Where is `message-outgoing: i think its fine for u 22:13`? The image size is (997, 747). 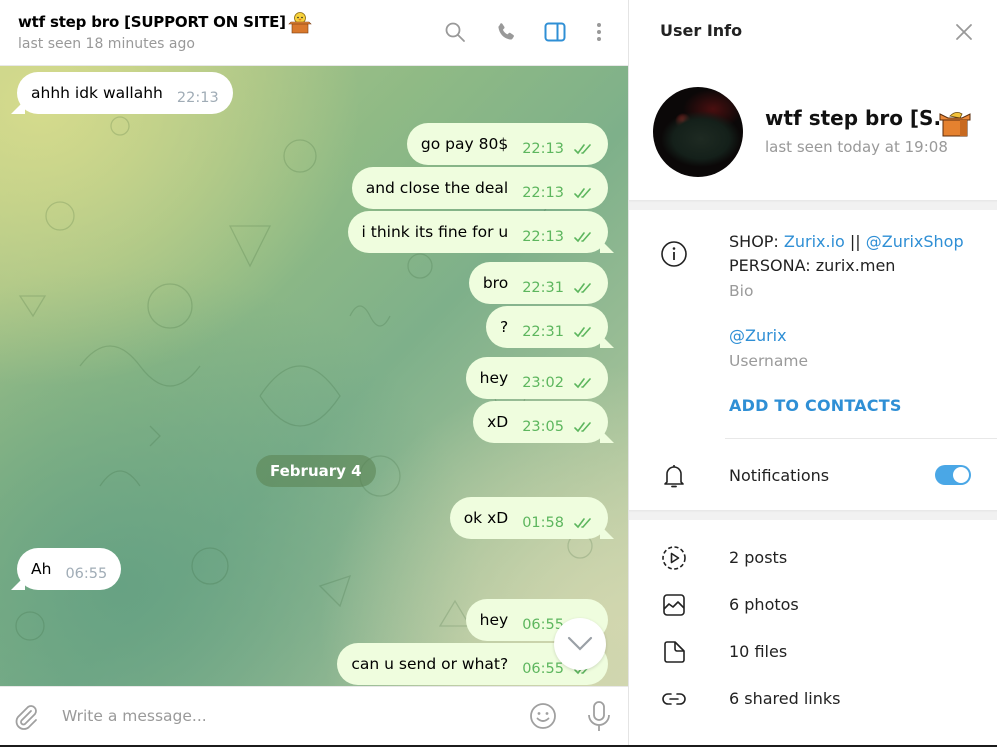
message-outgoing: i think its fine for u 22:13 is located at coordinates (477, 232).